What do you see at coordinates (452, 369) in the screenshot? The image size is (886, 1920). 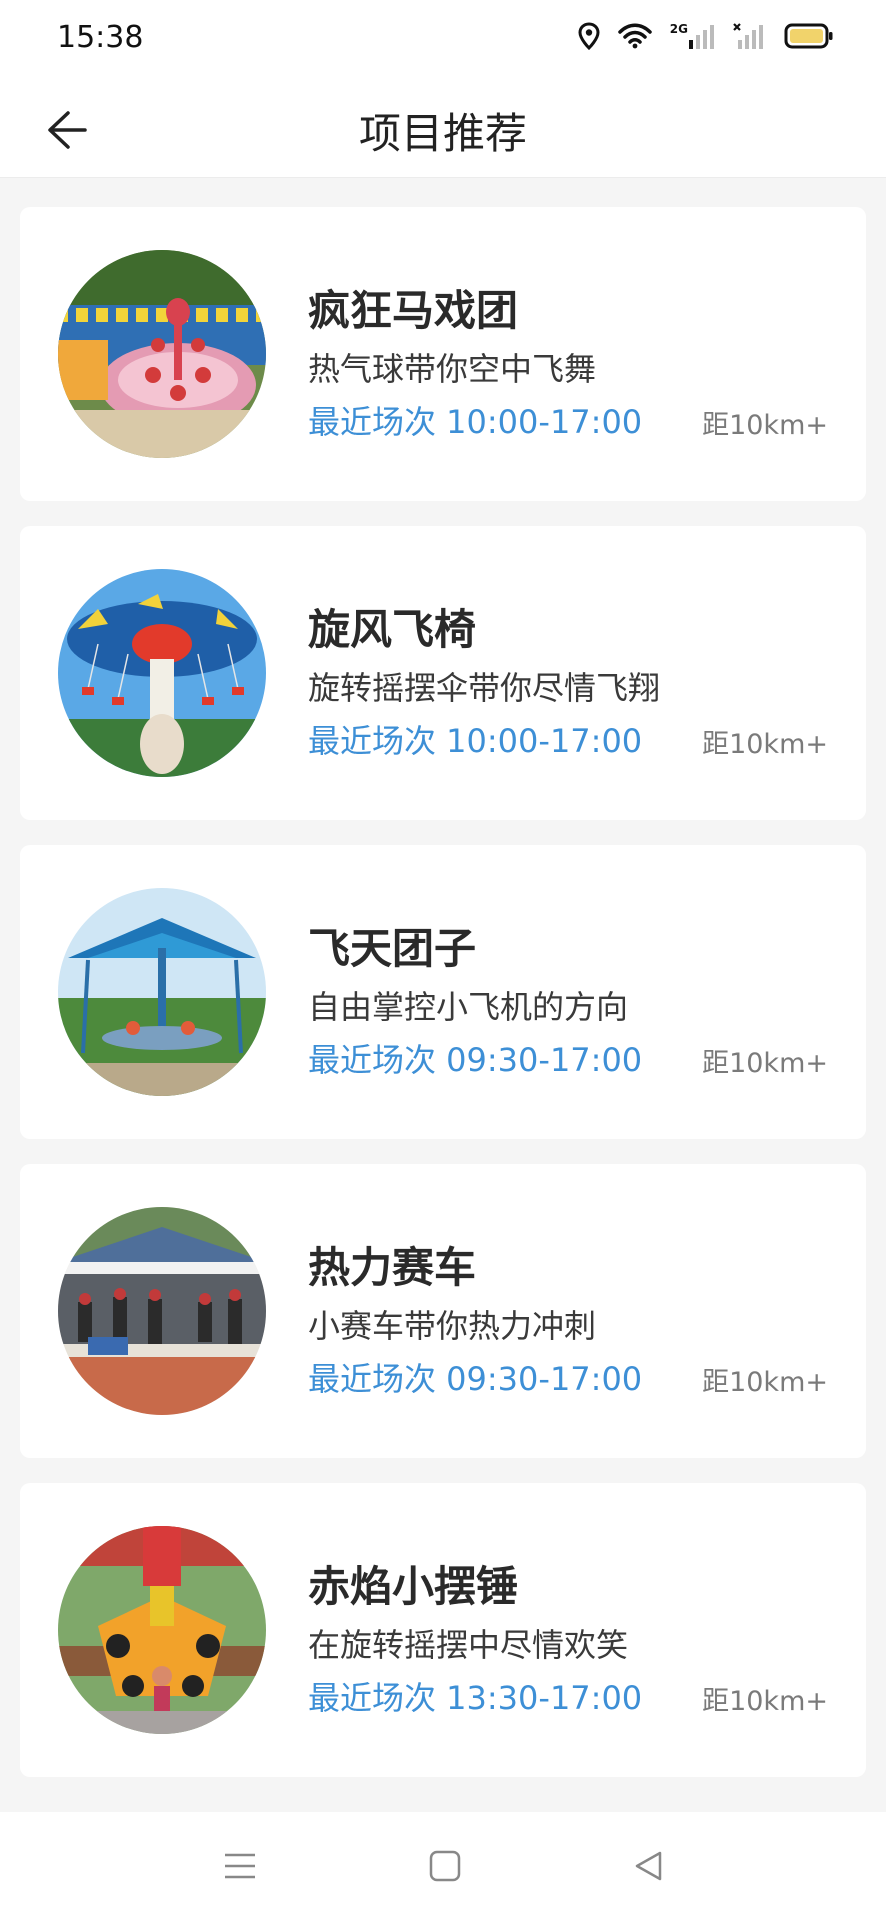 I see `attraction-desc: 热气球带你空中飞舞` at bounding box center [452, 369].